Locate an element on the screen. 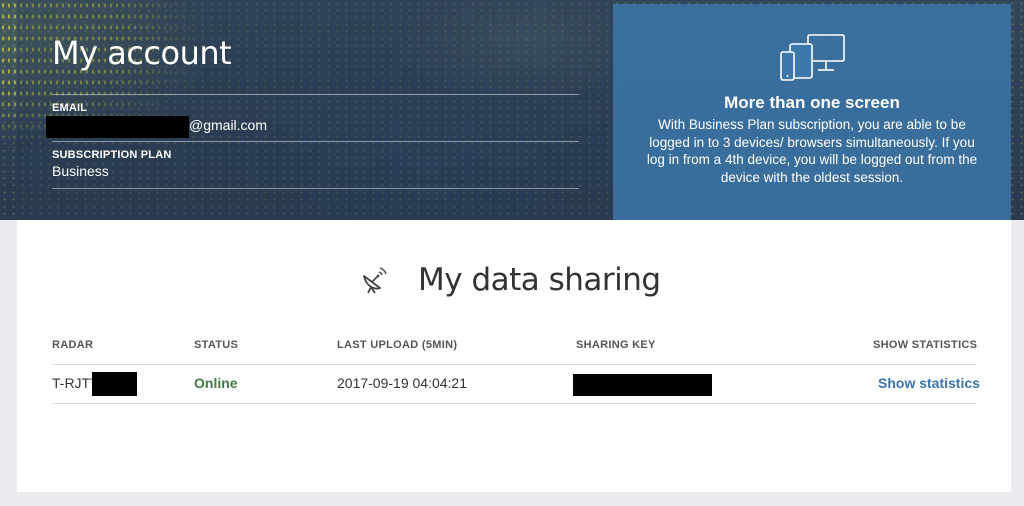 Image resolution: width=1024 pixels, height=506 pixels. status-badge: Online is located at coordinates (216, 383).